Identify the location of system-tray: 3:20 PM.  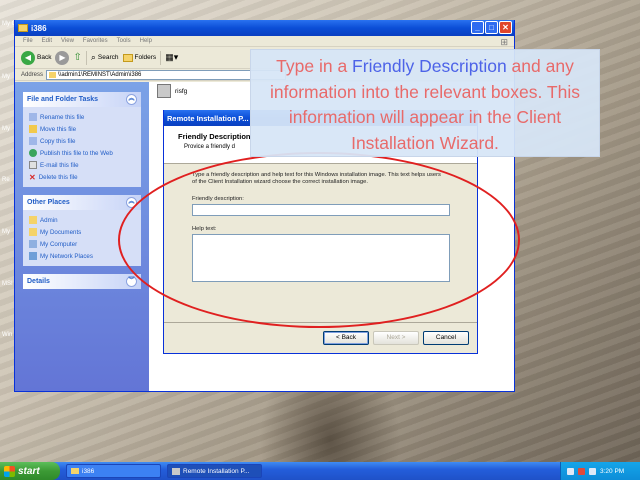
(600, 471).